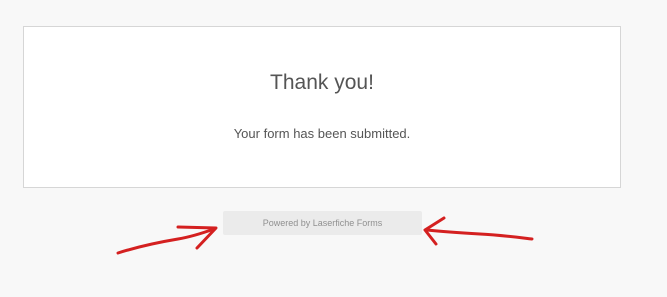  What do you see at coordinates (322, 223) in the screenshot?
I see `powered-by-link: Powered by Laserfiche Forms` at bounding box center [322, 223].